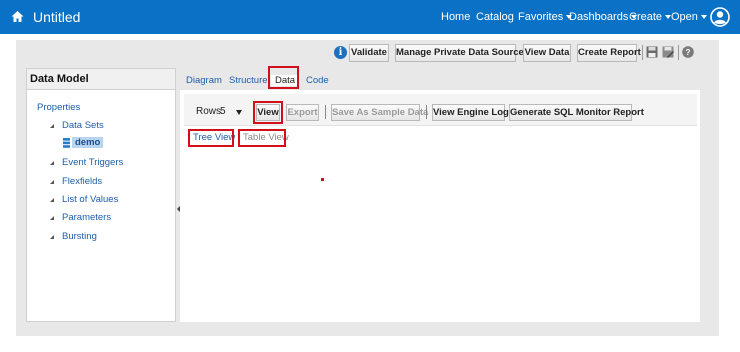 The height and width of the screenshot is (352, 740). What do you see at coordinates (223, 111) in the screenshot?
I see `rows-select: 5` at bounding box center [223, 111].